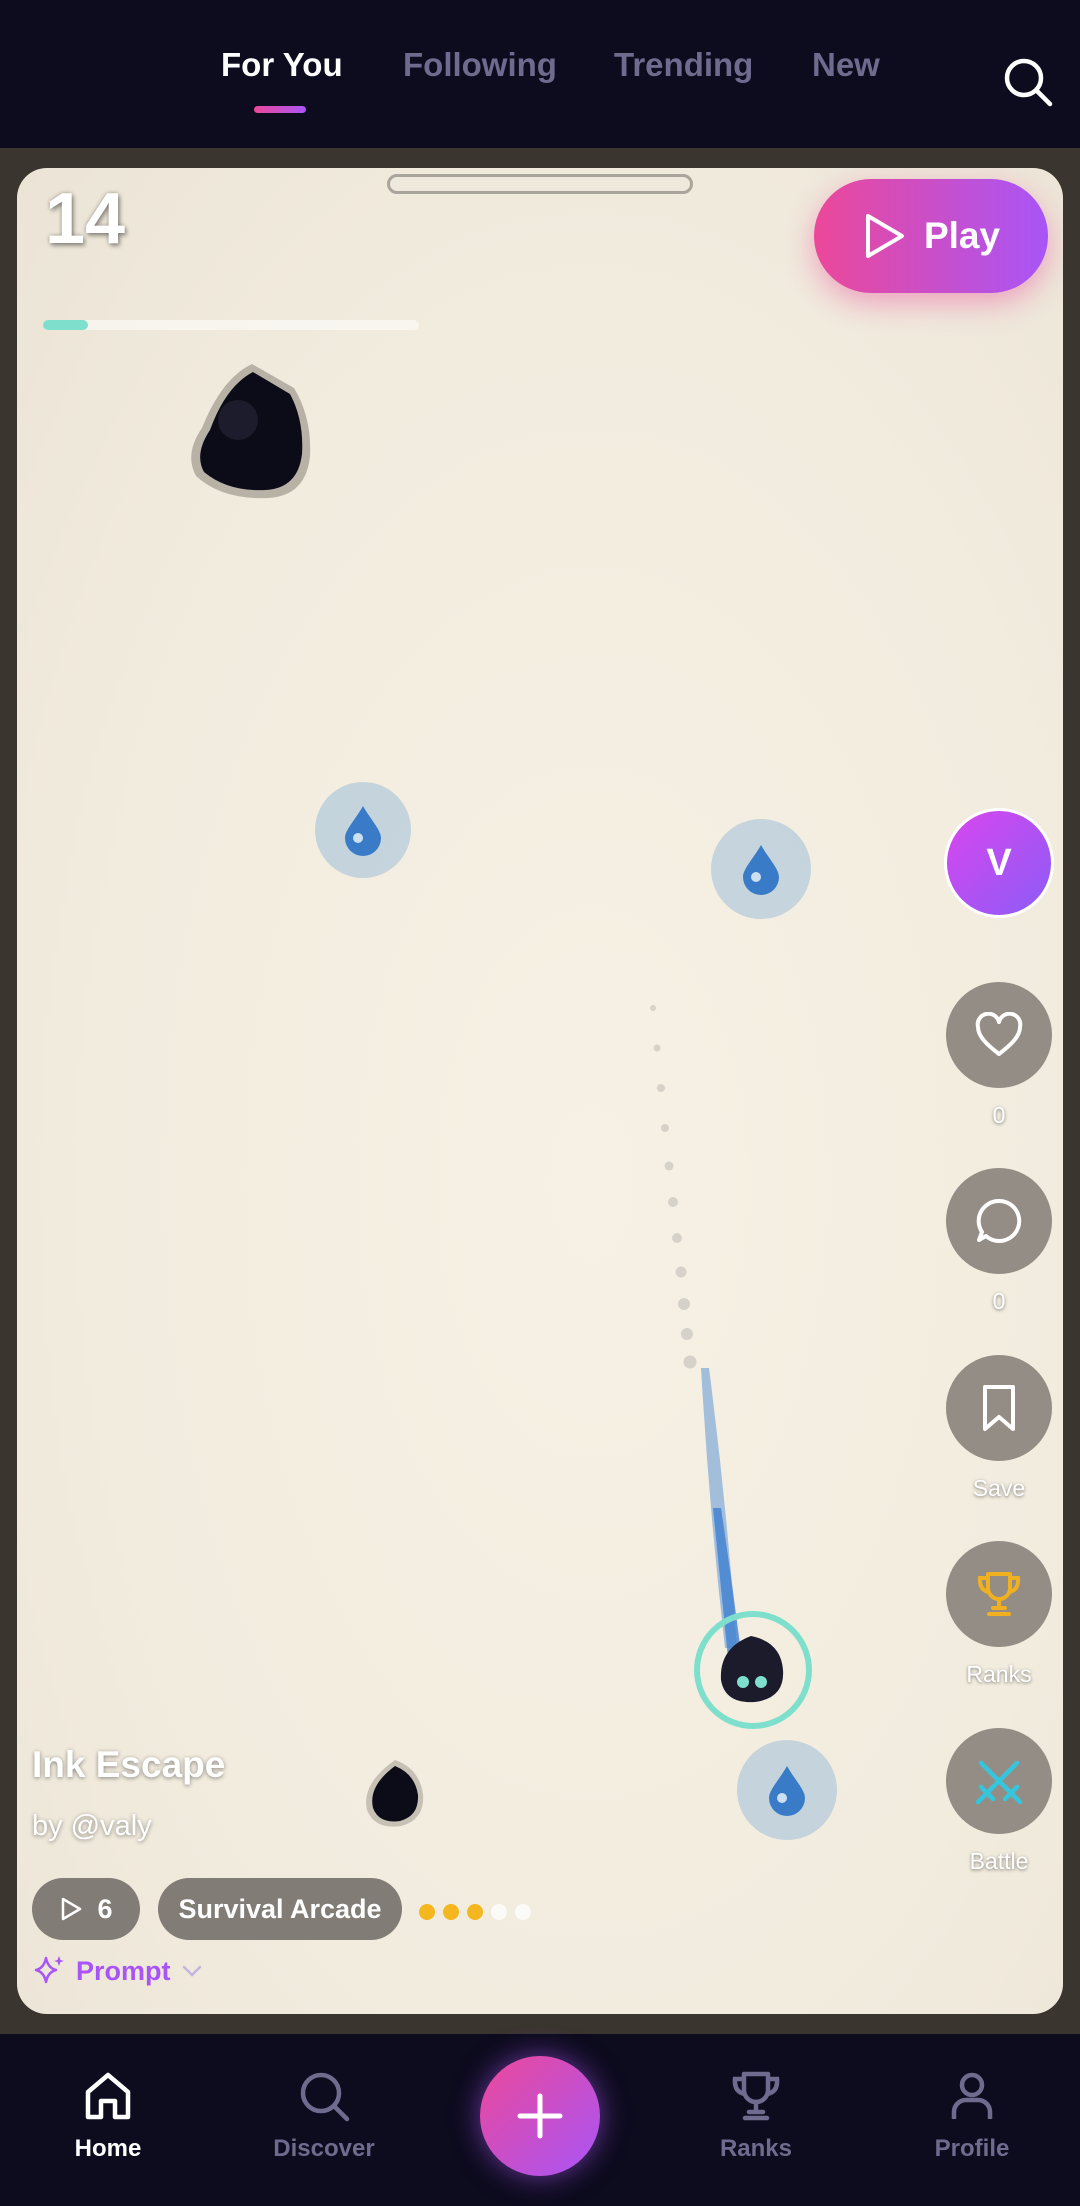 The width and height of the screenshot is (1080, 2206). I want to click on nav-ranks: Ranks, so click(756, 2115).